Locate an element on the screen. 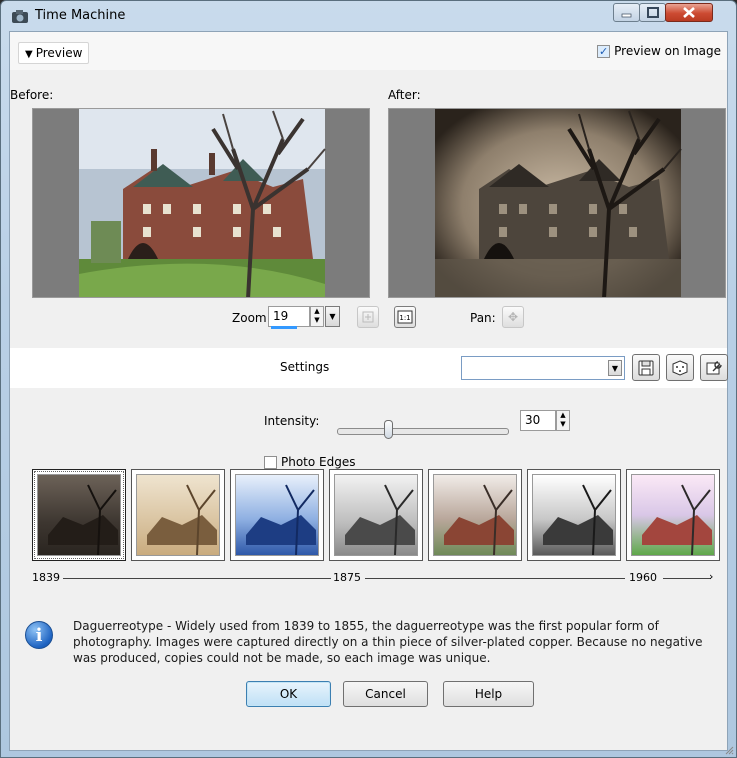  minimize-icon is located at coordinates (626, 15).